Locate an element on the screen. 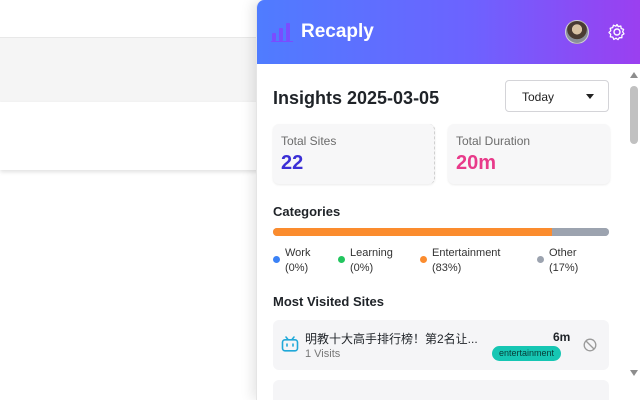  background-card is located at coordinates (130, 136).